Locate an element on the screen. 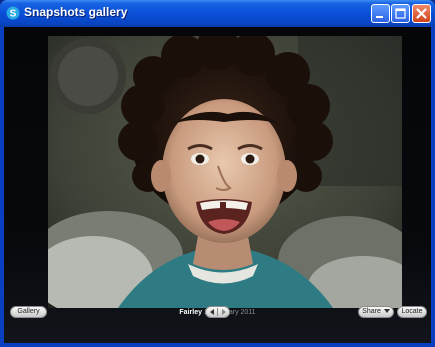 This screenshot has height=347, width=435. photo-navigator is located at coordinates (217, 312).